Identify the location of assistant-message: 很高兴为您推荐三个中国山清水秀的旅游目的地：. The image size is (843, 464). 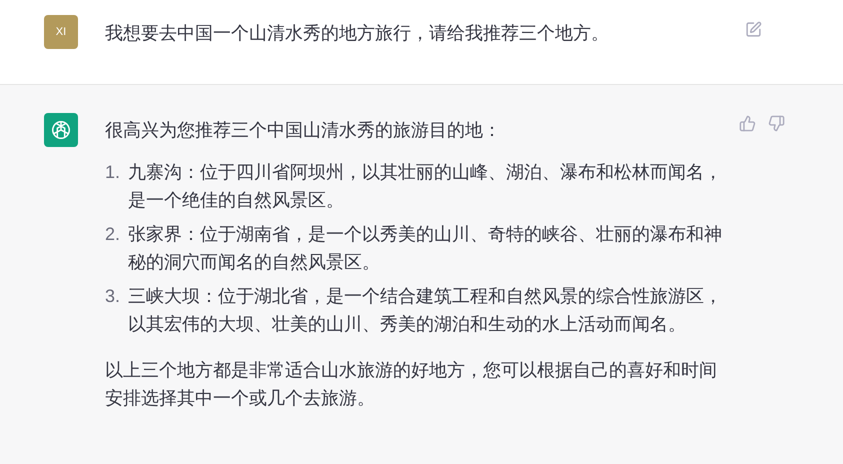
(303, 130).